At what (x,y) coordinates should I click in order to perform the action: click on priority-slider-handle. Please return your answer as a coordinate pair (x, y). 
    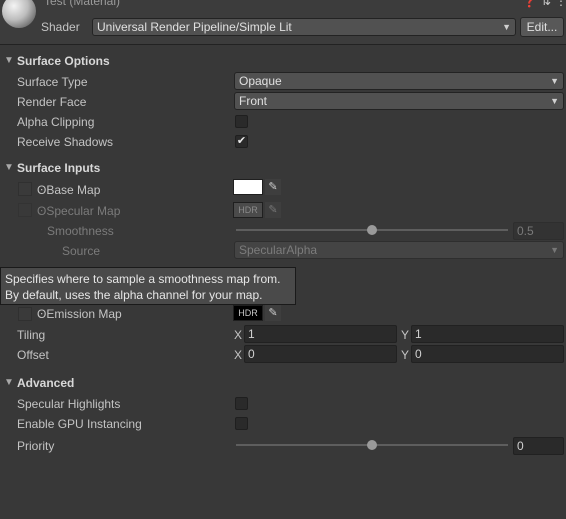
    Looking at the image, I should click on (372, 445).